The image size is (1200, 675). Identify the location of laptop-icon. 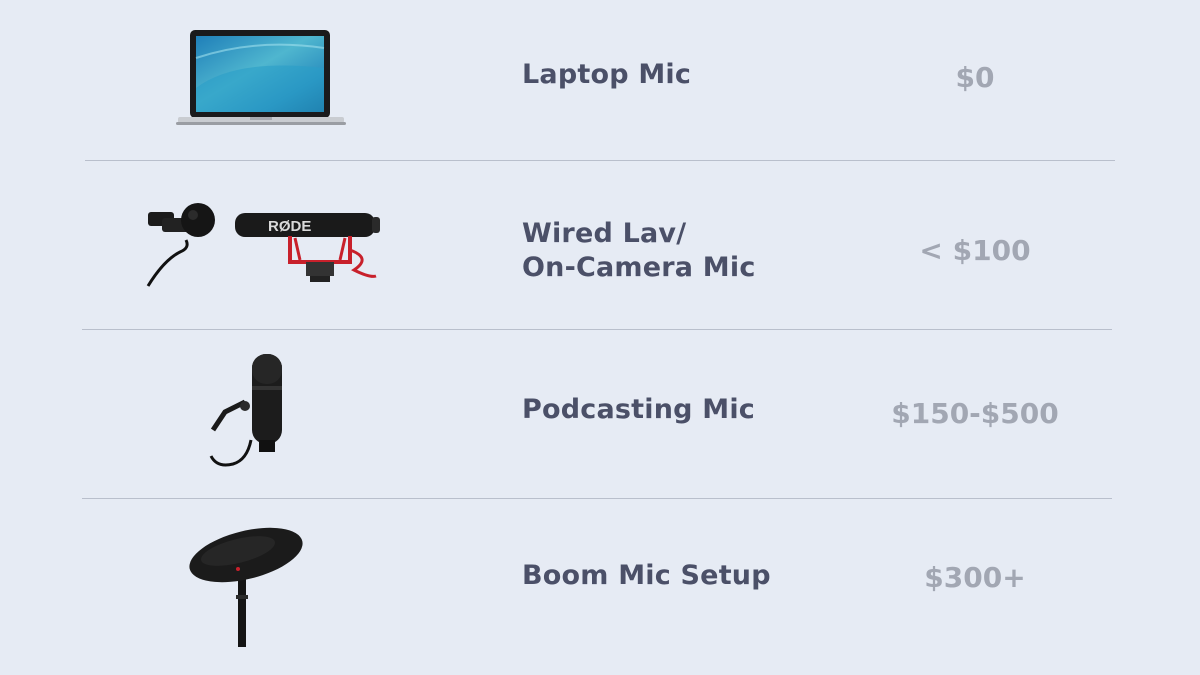
(261, 78).